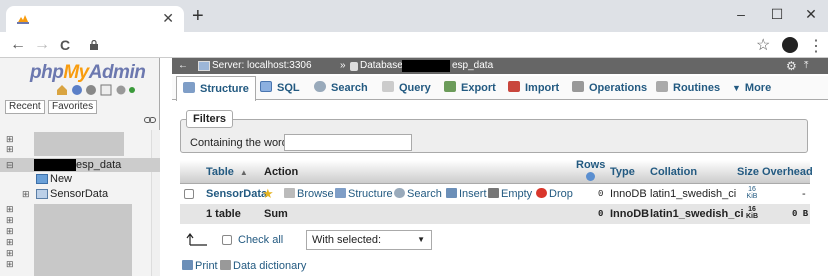 The image size is (828, 276). What do you see at coordinates (168, 18) in the screenshot?
I see `tab-close-icon: ✕` at bounding box center [168, 18].